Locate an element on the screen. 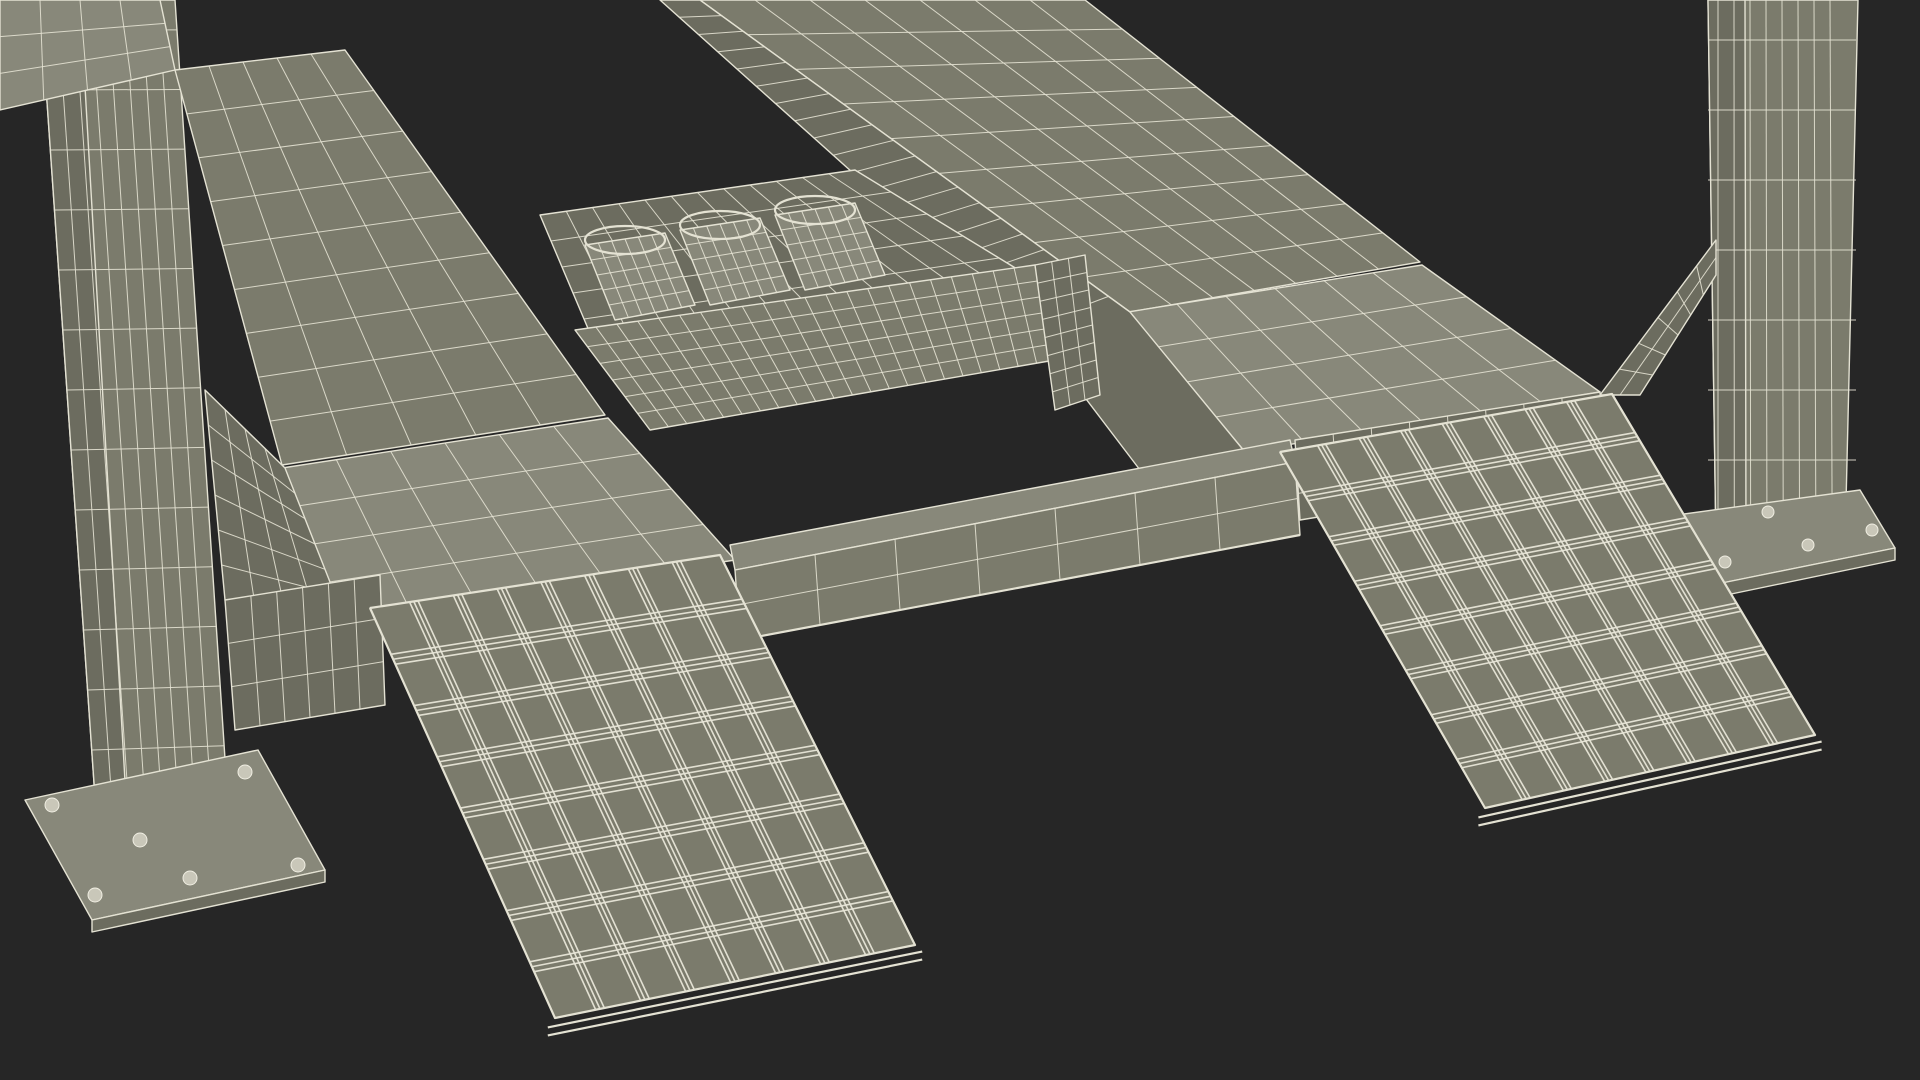 Image resolution: width=1920 pixels, height=1080 pixels. left-base-plate is located at coordinates (175, 841).